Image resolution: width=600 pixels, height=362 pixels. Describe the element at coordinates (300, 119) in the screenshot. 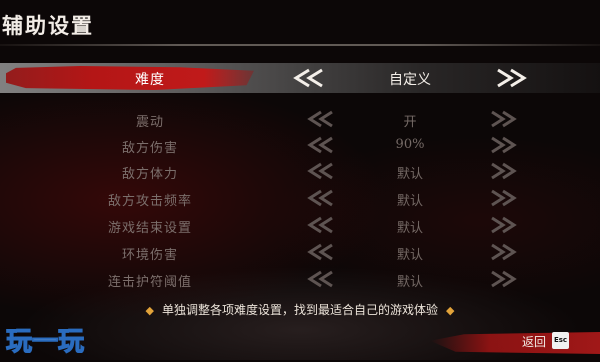

I see `setting-row-vibration: 震动 开` at that location.